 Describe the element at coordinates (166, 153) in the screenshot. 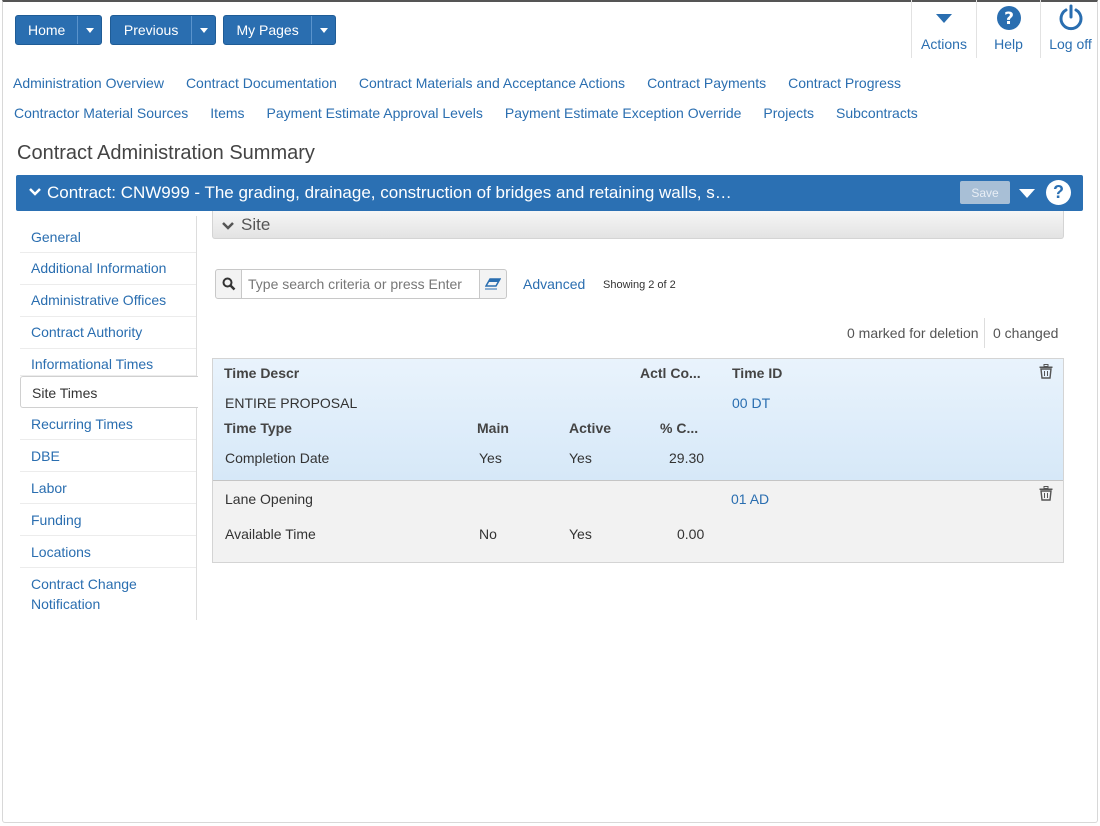

I see `page-title: Contract Administration Summary` at that location.